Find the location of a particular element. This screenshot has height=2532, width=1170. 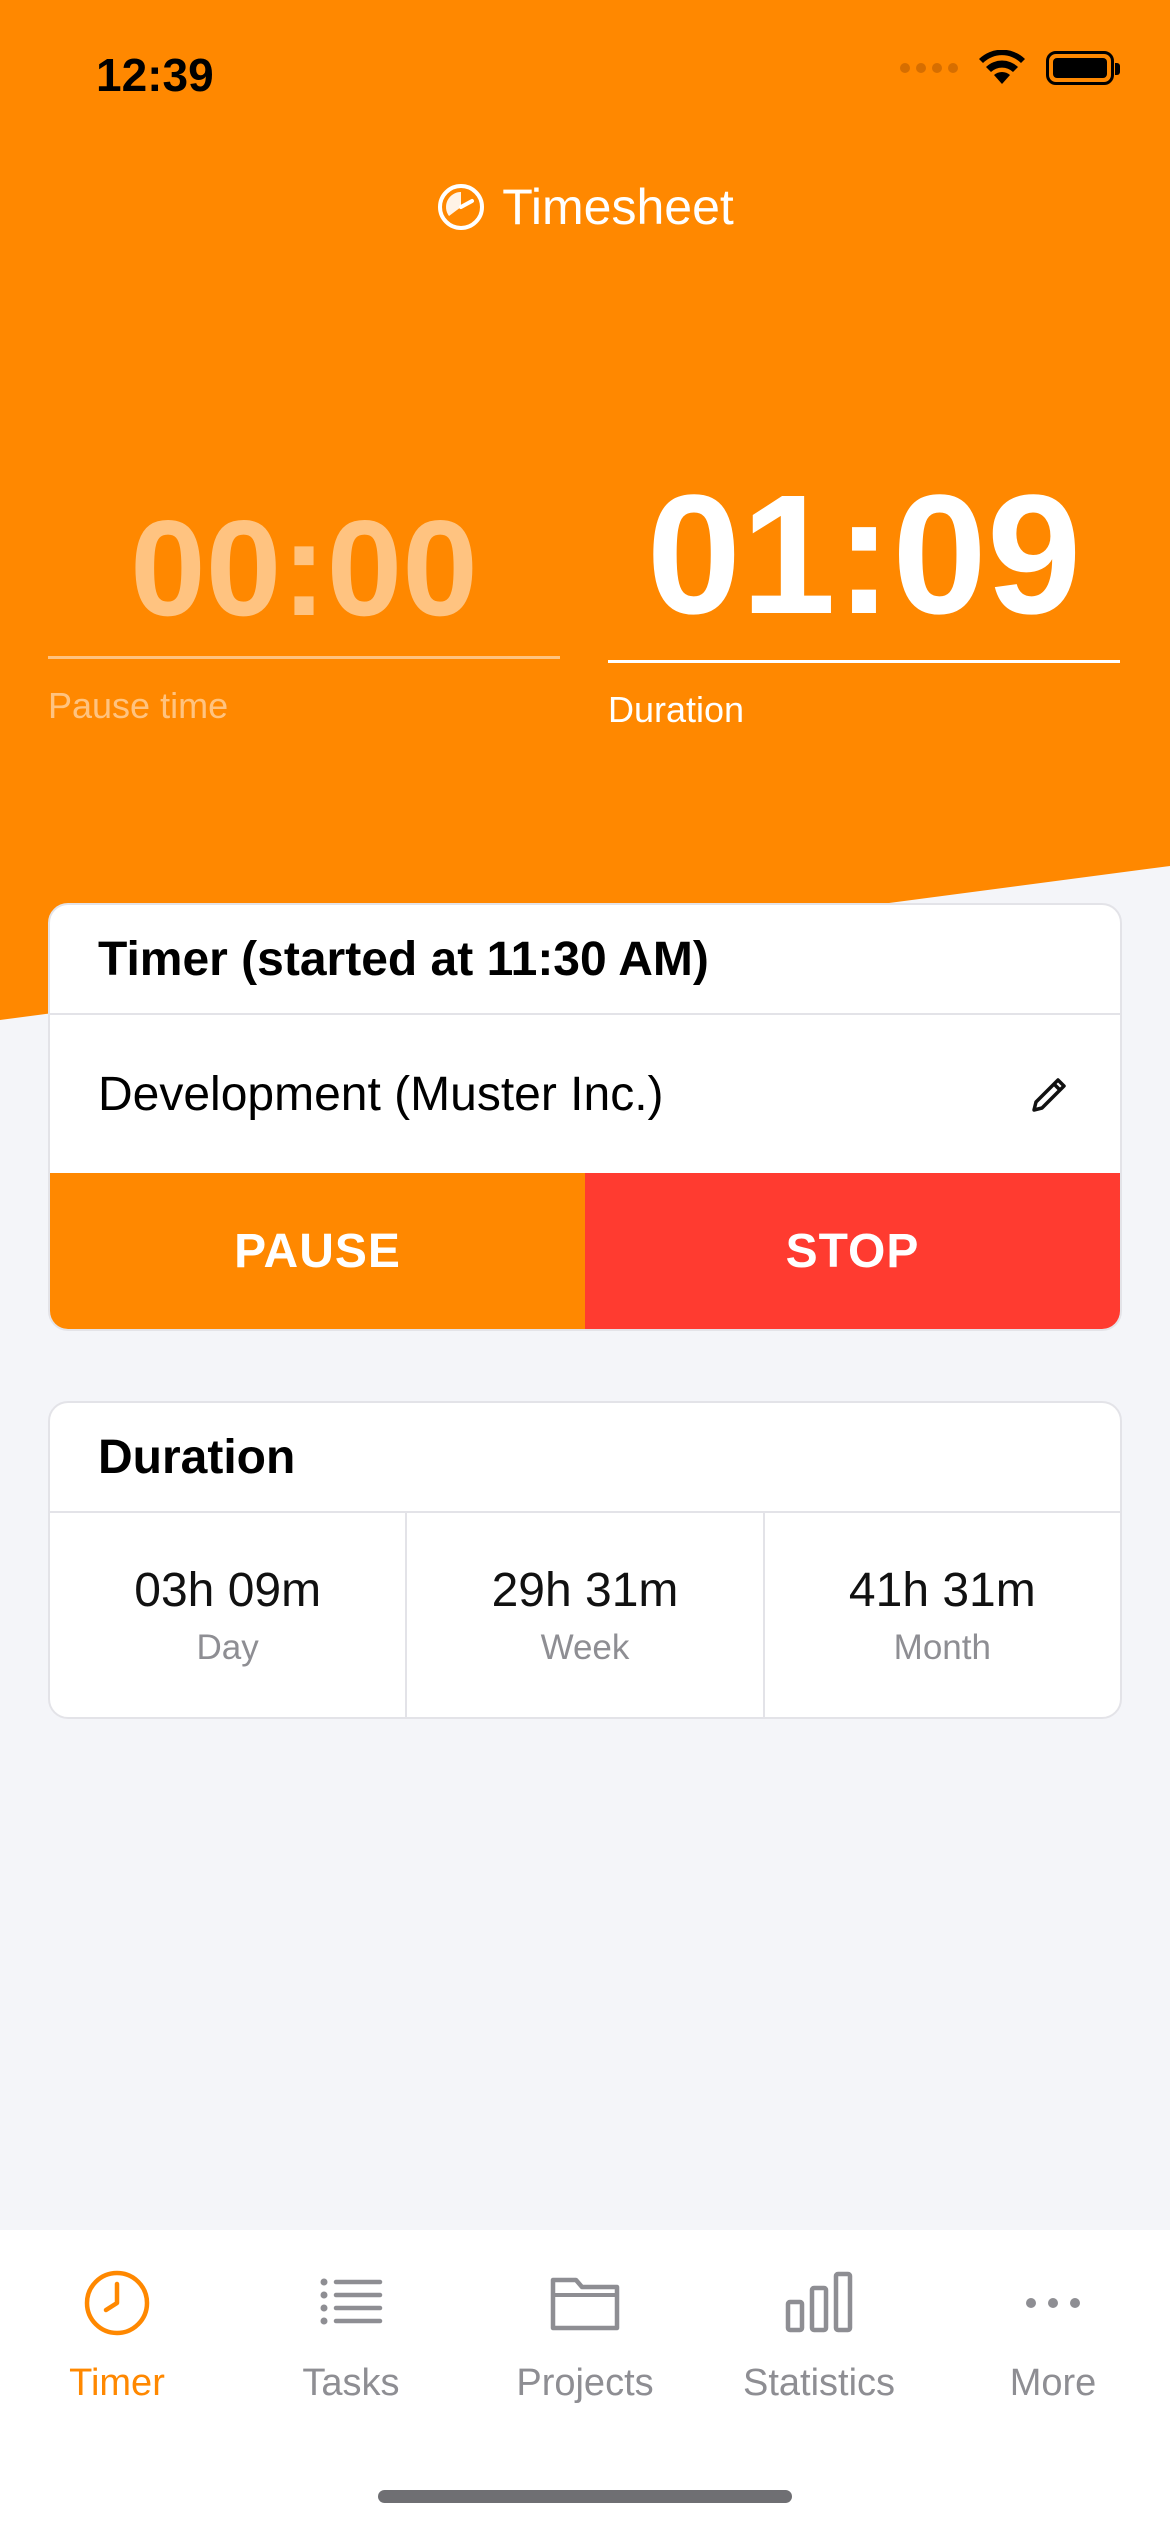

status-icons is located at coordinates (1010, 68).